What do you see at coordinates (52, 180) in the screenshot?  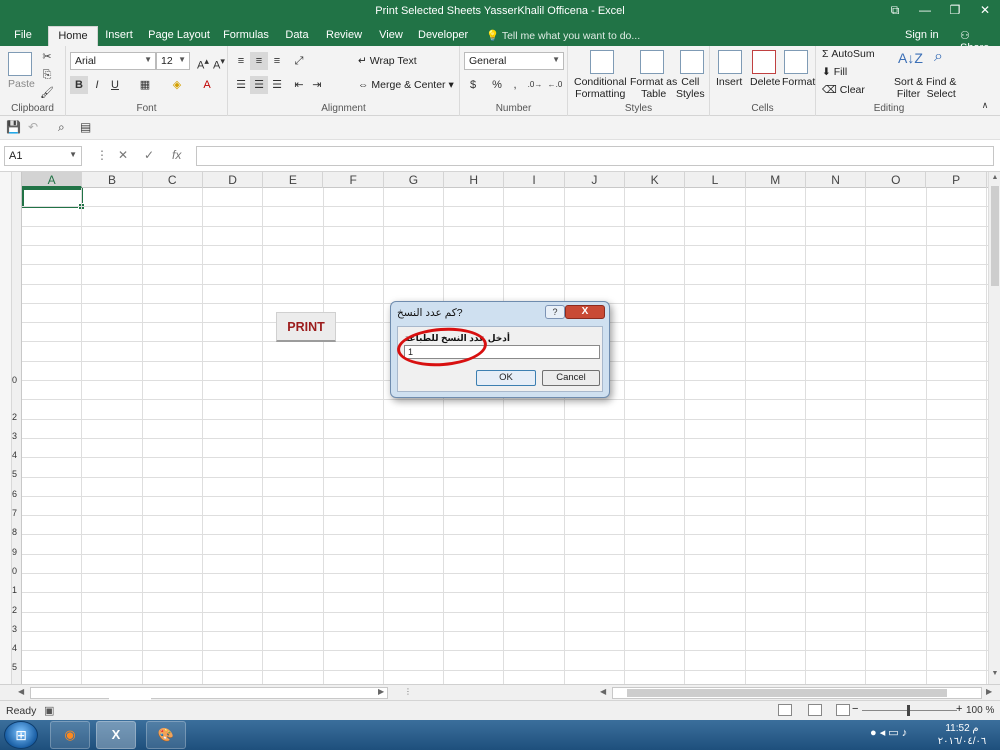 I see `column-header-a: A` at bounding box center [52, 180].